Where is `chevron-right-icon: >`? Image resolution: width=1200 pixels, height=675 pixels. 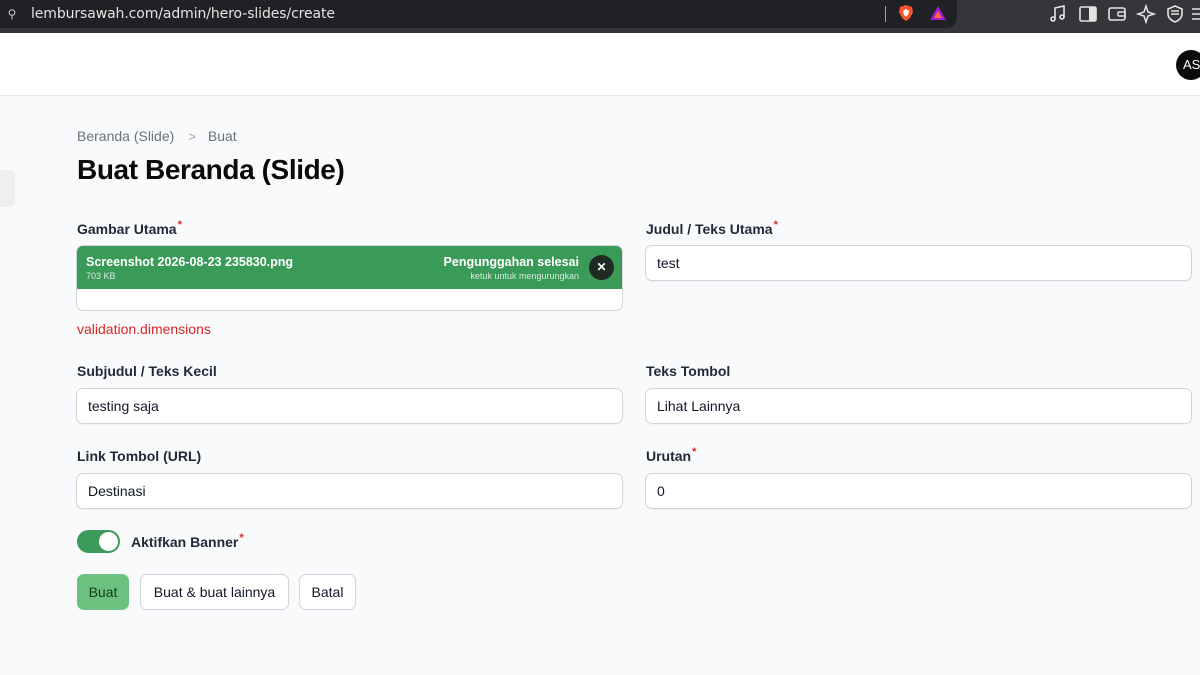
chevron-right-icon: > is located at coordinates (192, 136).